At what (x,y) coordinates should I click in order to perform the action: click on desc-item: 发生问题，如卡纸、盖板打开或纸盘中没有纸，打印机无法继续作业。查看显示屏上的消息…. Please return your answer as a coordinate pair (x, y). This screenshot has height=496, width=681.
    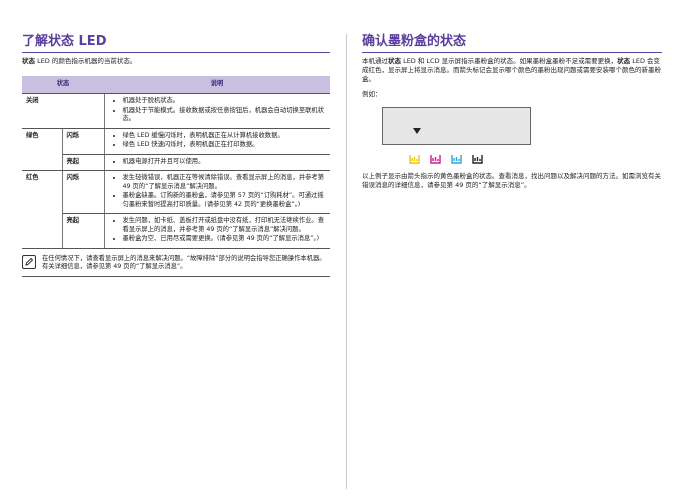
    Looking at the image, I should click on (225, 225).